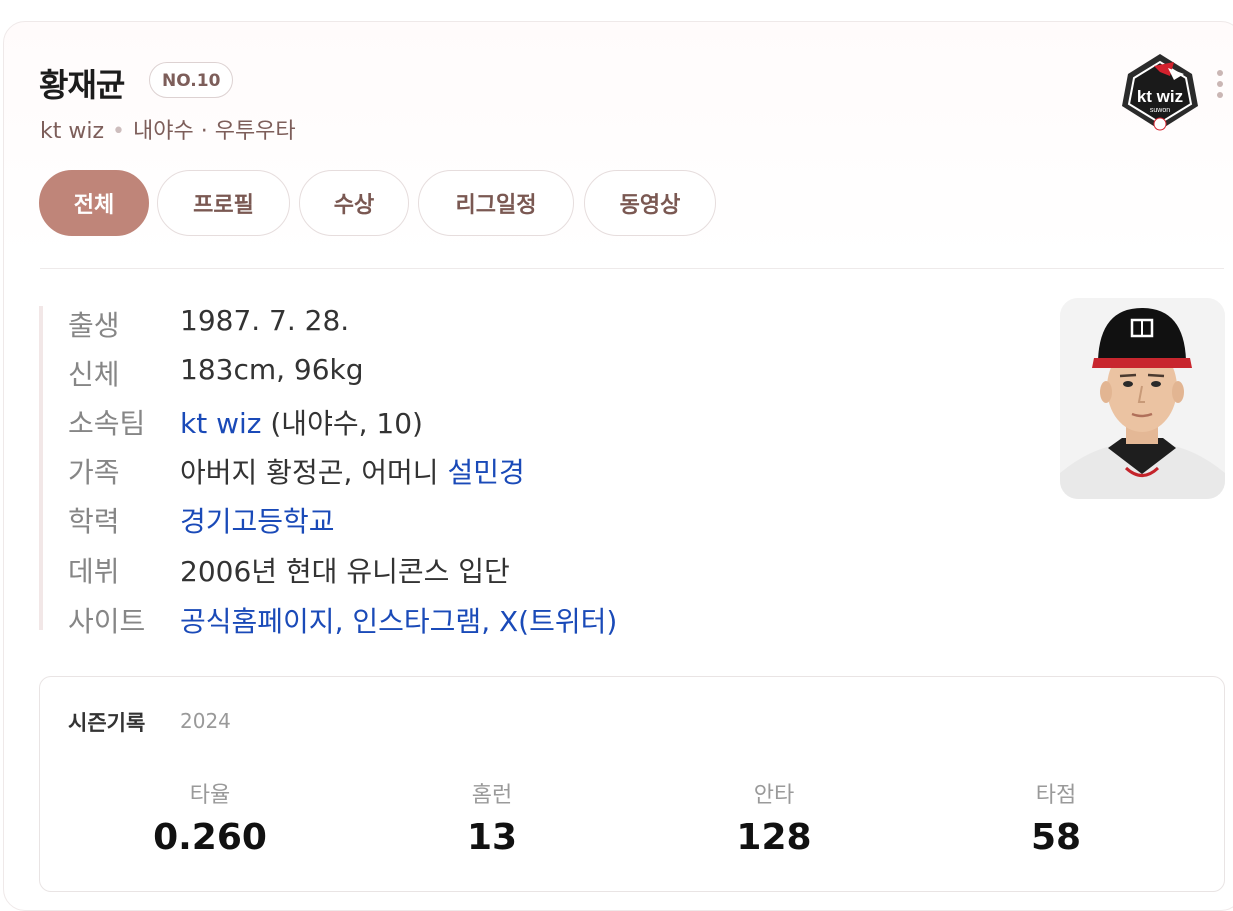  I want to click on player-subline: kt wiz • 내야수 · 우투우타, so click(168, 129).